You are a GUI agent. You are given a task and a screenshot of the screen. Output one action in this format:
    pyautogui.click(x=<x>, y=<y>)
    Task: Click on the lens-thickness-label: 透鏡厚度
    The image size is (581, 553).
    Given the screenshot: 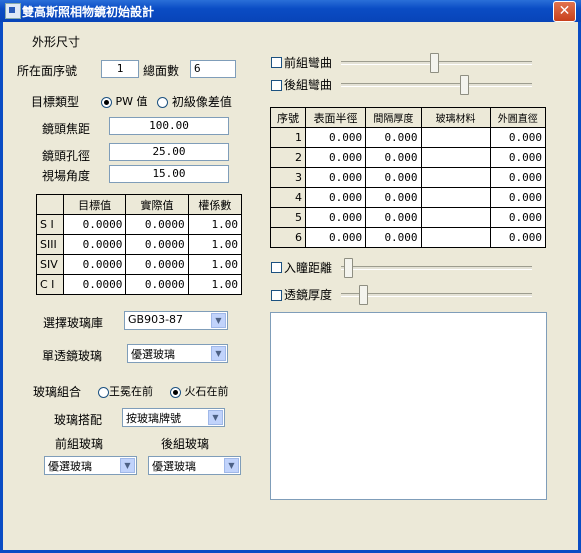 What is the action you would take?
    pyautogui.click(x=308, y=295)
    